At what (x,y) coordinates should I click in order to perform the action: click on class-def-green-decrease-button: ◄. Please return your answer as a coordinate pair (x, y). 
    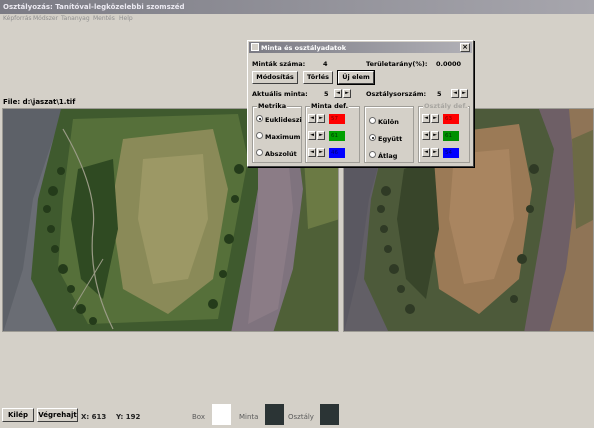
    Looking at the image, I should click on (426, 135).